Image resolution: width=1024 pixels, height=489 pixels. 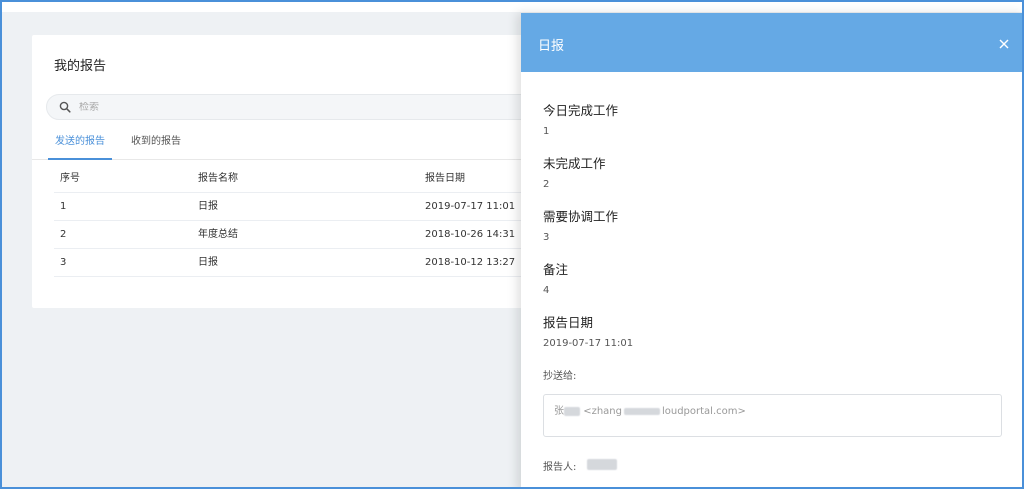 What do you see at coordinates (512, 7) in the screenshot?
I see `top-strip` at bounding box center [512, 7].